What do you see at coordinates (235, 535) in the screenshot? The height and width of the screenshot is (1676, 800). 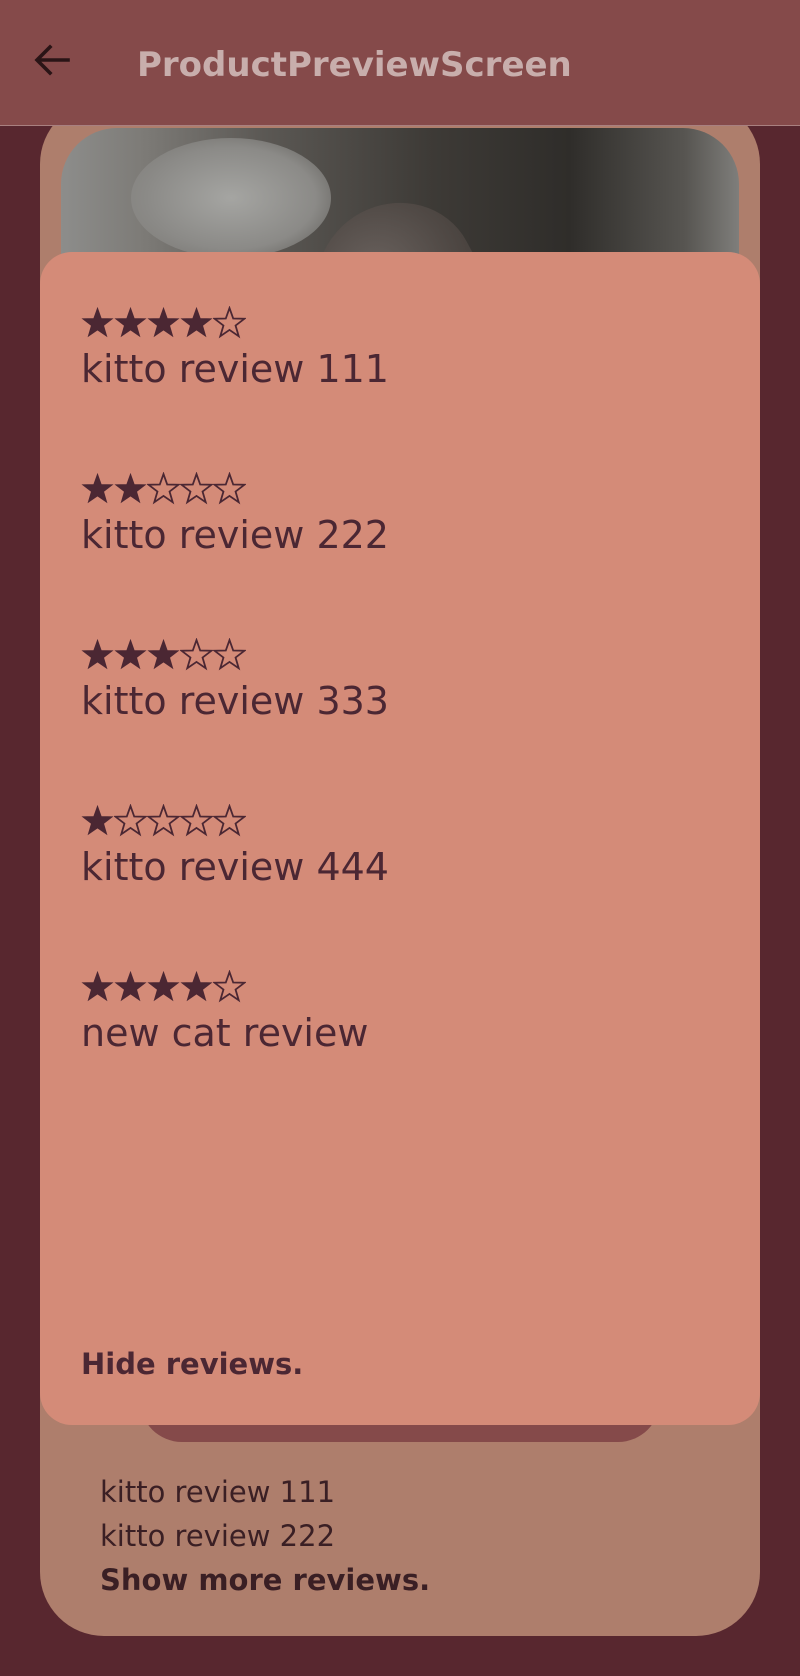 I see `review-text: kitto review 222` at bounding box center [235, 535].